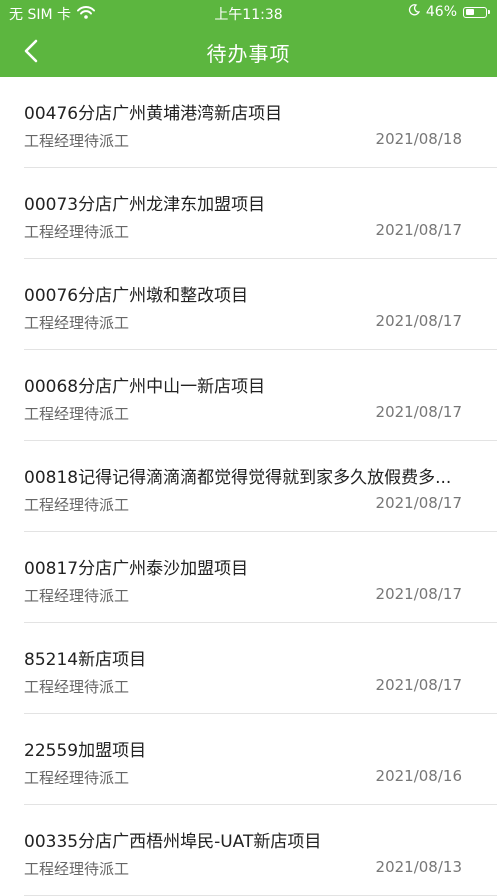 The height and width of the screenshot is (896, 497). I want to click on item-title: 00073分店广州龙津东加盟项目, so click(145, 205).